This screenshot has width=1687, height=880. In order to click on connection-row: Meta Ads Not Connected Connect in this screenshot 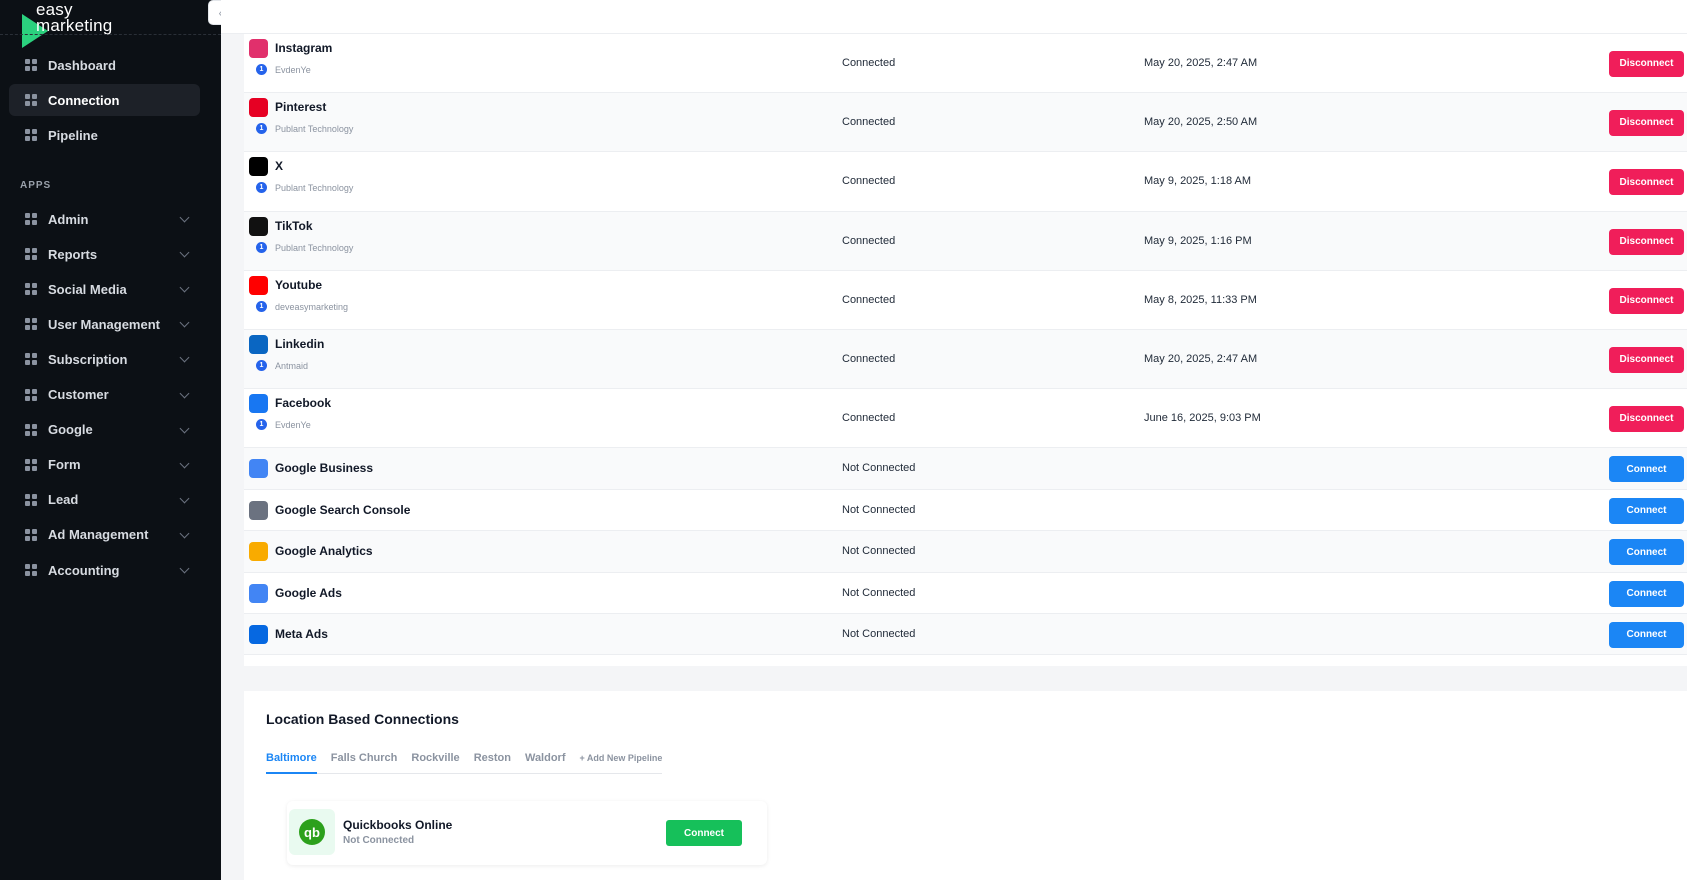, I will do `click(965, 634)`.